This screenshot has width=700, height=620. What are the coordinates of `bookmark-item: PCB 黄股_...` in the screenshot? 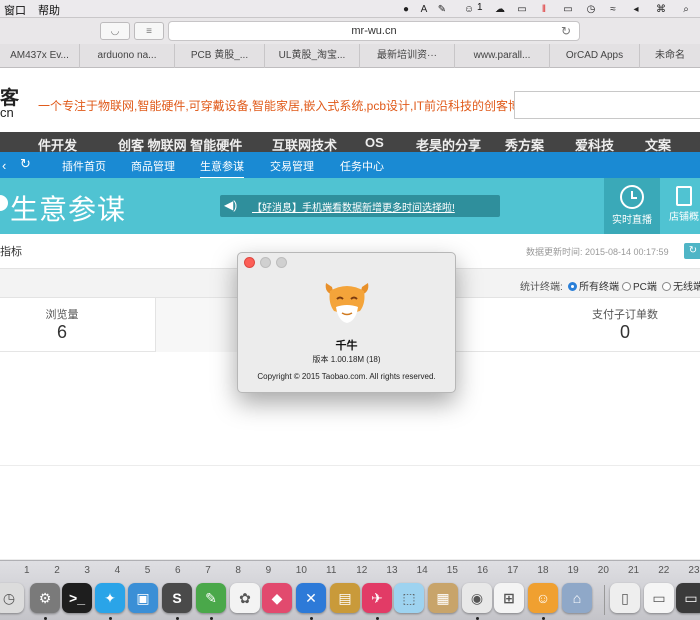 It's located at (220, 56).